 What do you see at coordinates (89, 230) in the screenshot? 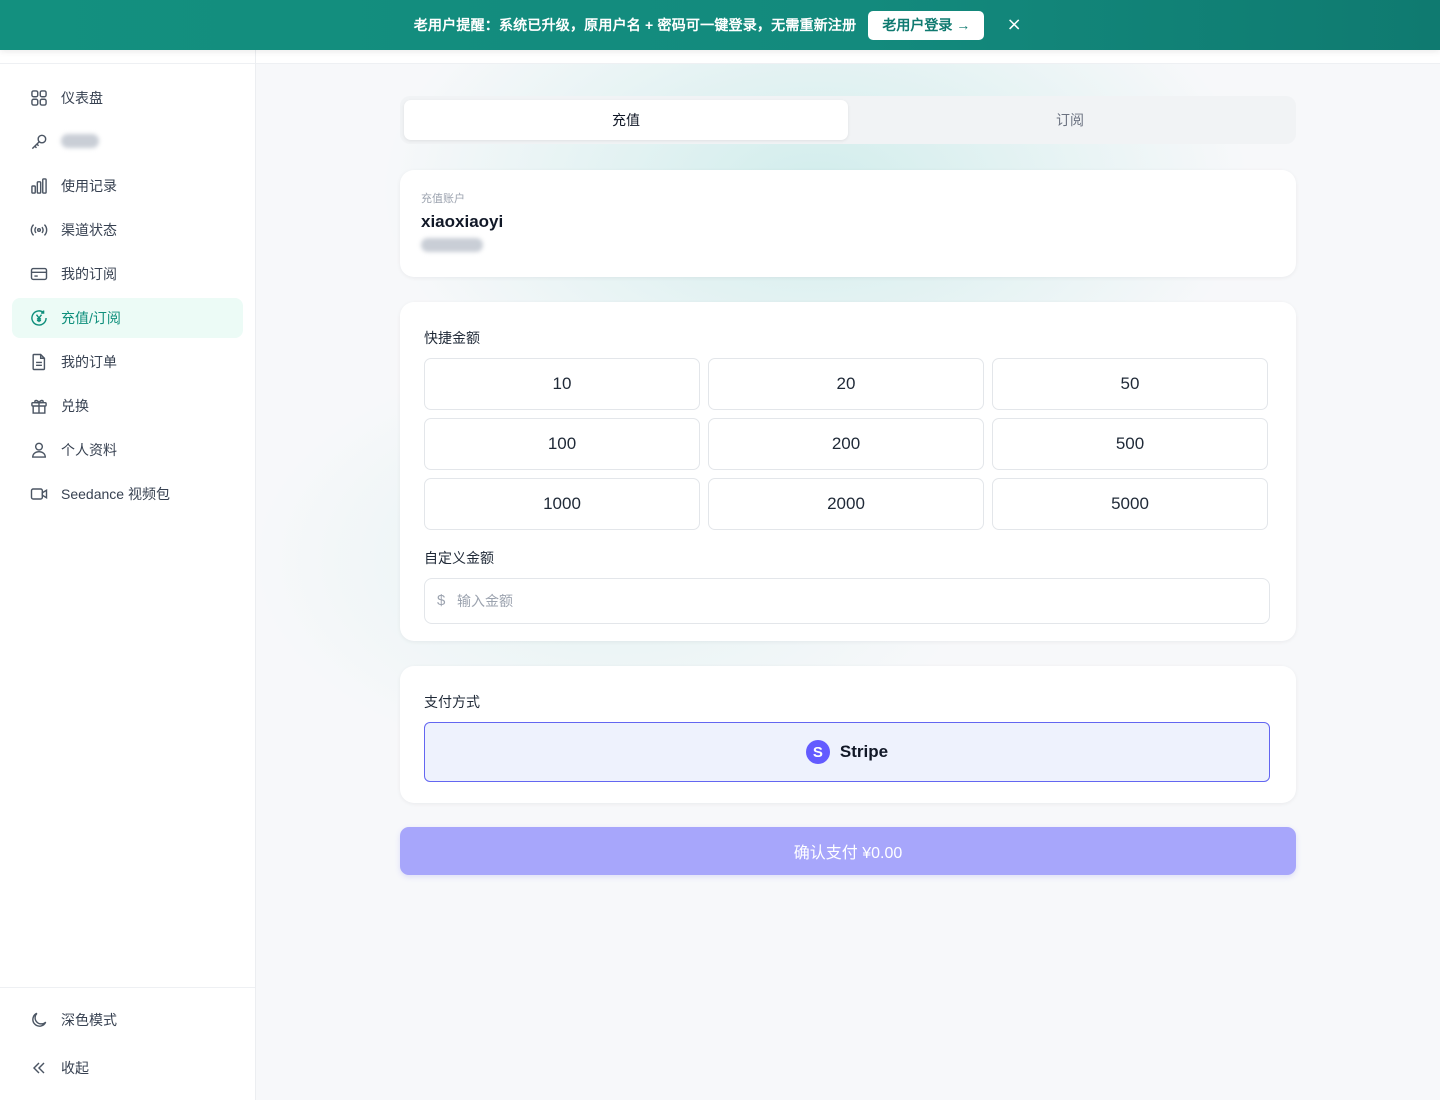
I see `sidebar-item-label: 渠道状态` at bounding box center [89, 230].